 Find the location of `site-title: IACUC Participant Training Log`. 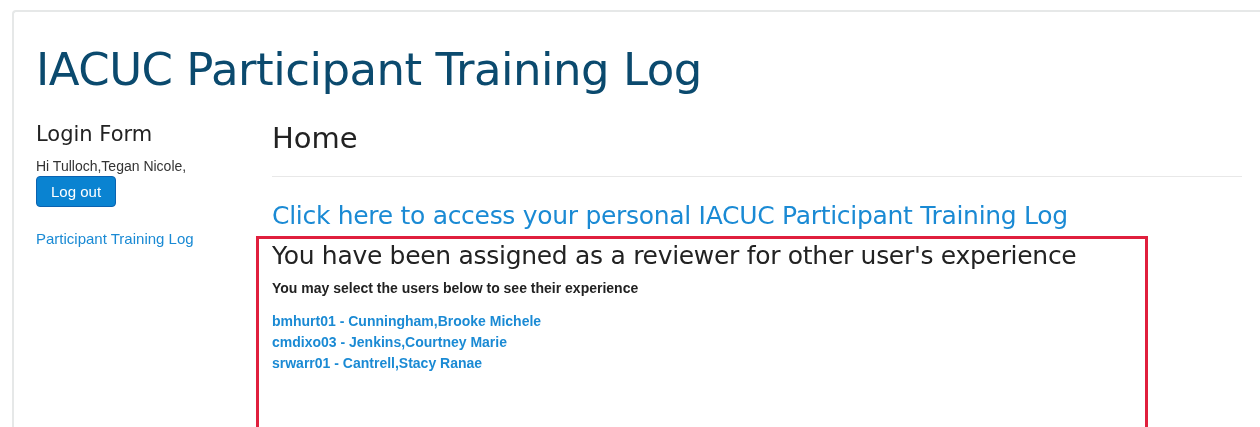

site-title: IACUC Participant Training Log is located at coordinates (369, 70).